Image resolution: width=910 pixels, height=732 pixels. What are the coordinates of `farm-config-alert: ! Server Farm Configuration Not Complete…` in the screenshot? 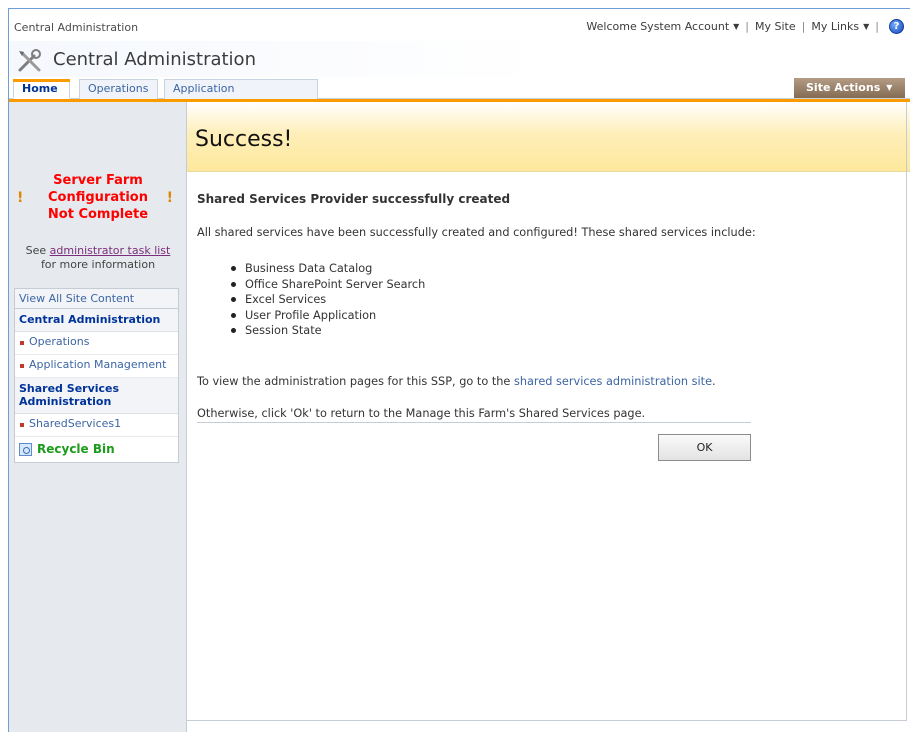 It's located at (98, 197).